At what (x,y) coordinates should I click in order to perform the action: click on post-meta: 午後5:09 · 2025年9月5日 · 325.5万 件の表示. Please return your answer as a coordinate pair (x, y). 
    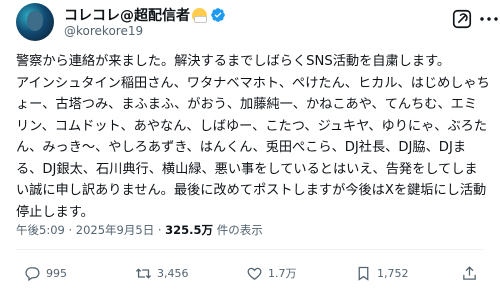
    Looking at the image, I should click on (139, 230).